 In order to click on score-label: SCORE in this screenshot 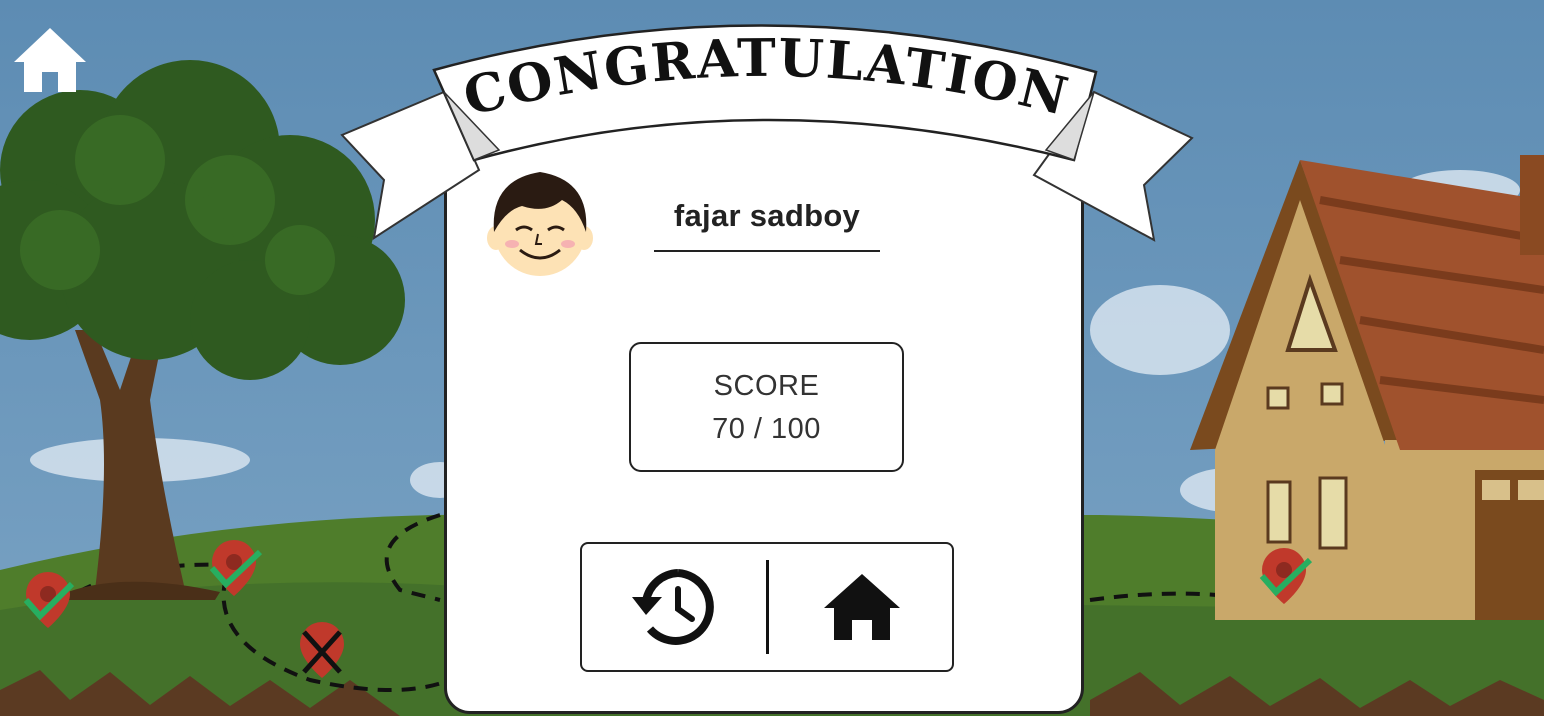, I will do `click(766, 386)`.